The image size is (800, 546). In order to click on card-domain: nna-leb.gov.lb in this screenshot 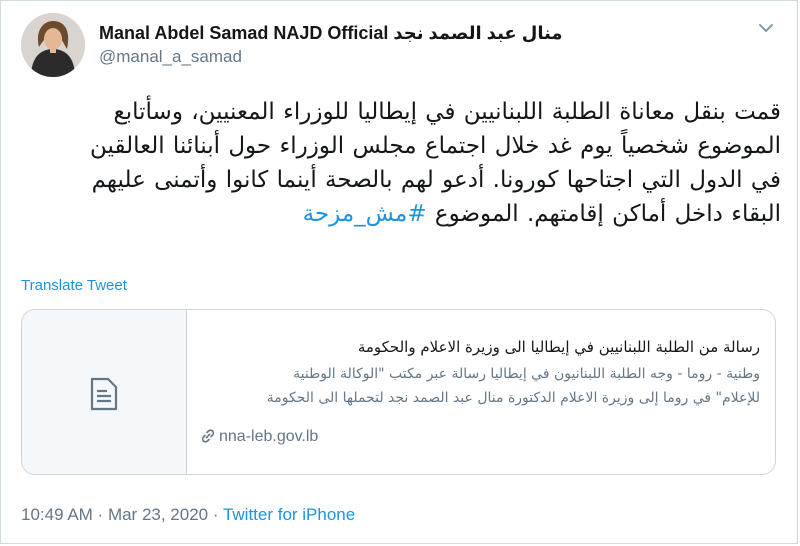, I will do `click(259, 437)`.